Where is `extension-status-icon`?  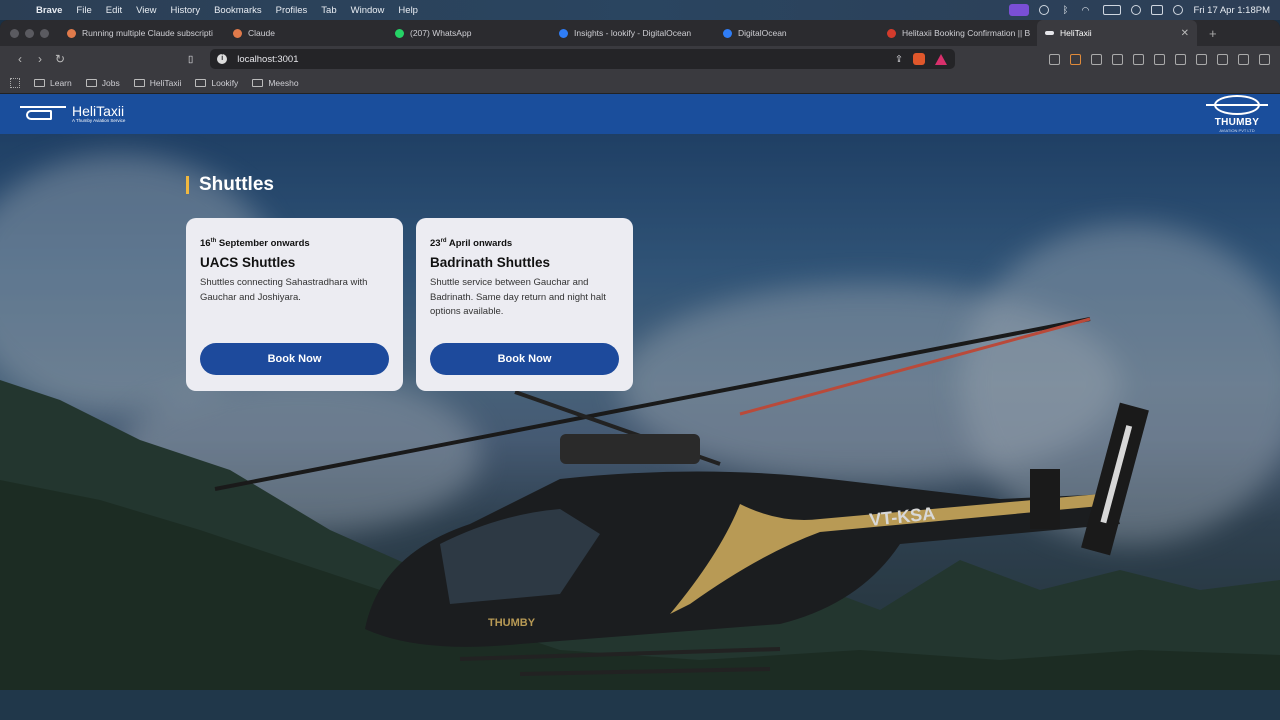 extension-status-icon is located at coordinates (1044, 10).